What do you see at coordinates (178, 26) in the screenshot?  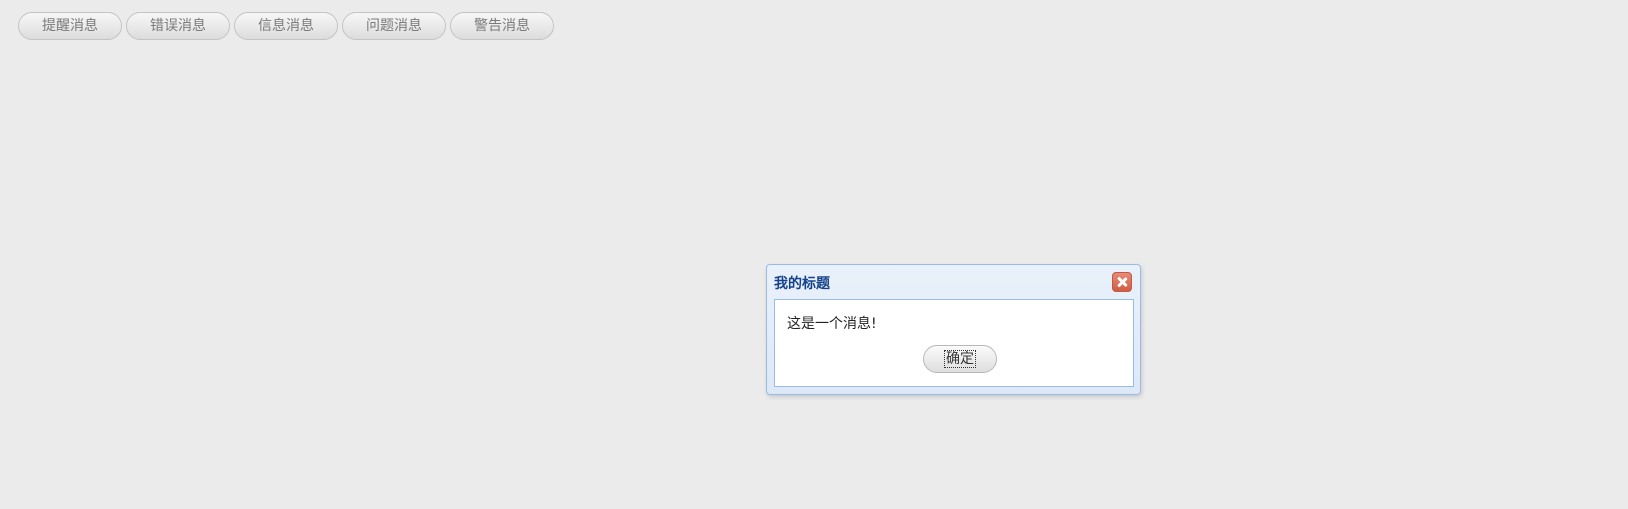 I see `error-message-button: 错误消息` at bounding box center [178, 26].